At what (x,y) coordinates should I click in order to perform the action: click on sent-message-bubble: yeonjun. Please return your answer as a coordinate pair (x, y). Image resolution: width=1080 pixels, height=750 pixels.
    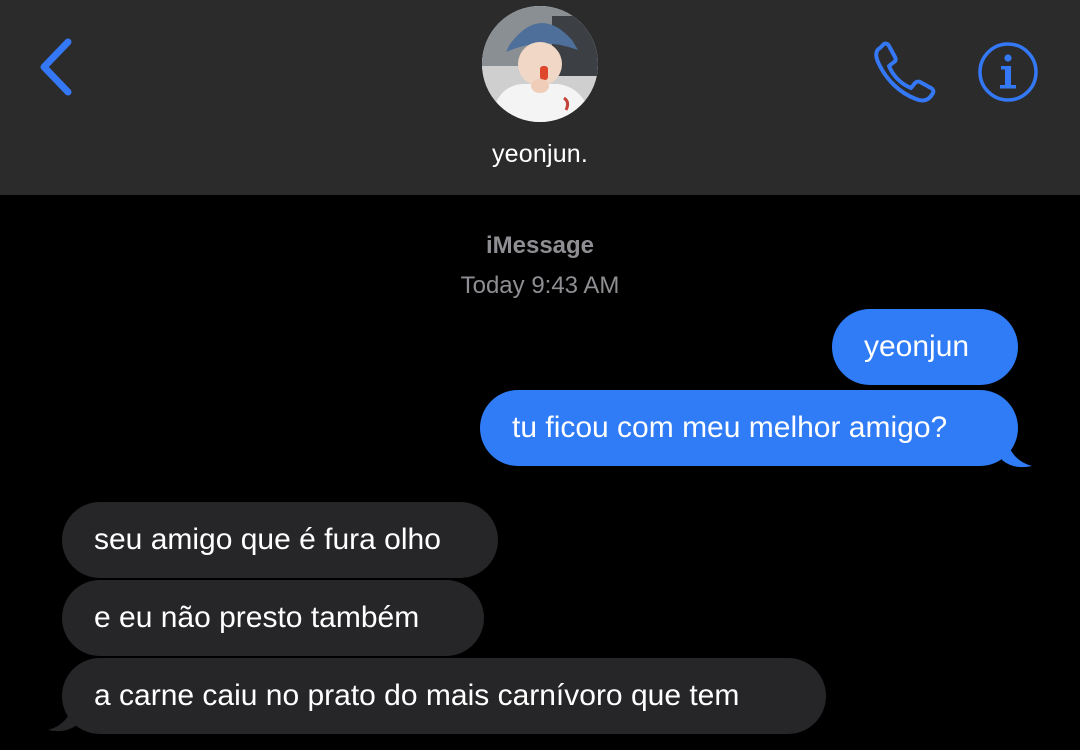
    Looking at the image, I should click on (925, 347).